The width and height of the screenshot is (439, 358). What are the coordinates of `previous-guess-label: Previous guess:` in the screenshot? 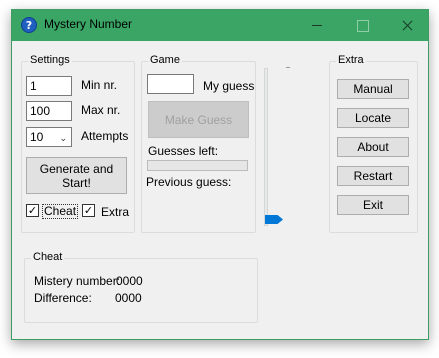 It's located at (189, 182).